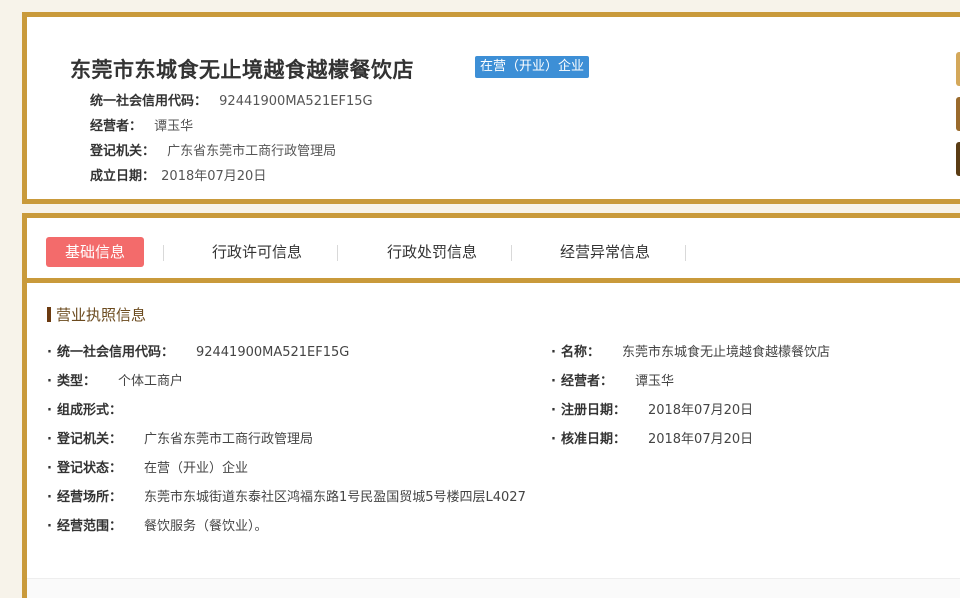 The width and height of the screenshot is (960, 598). I want to click on field-value: 东莞市东城食无止境越食越檬餐饮店, so click(725, 352).